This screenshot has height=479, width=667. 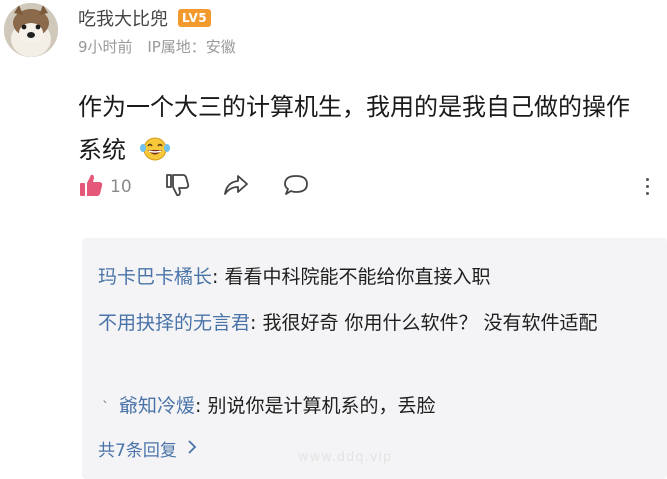 I want to click on thumbs-up-icon, so click(x=91, y=187).